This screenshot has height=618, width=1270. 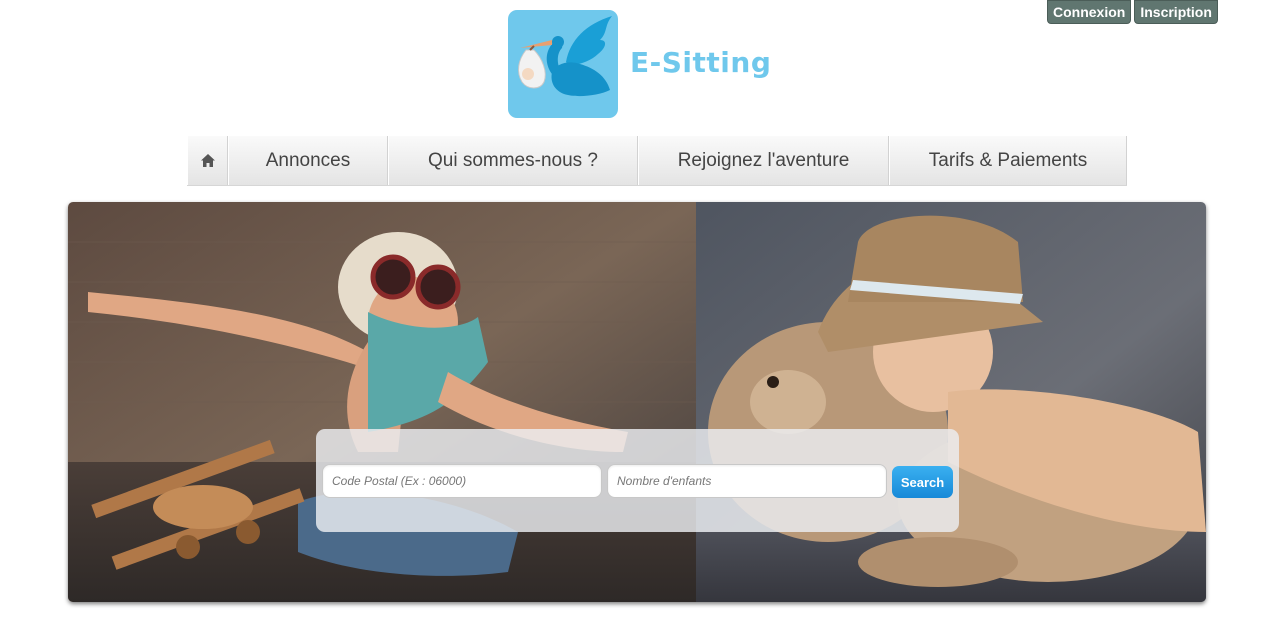 What do you see at coordinates (308, 160) in the screenshot?
I see `nav-item-annonces: Annonces` at bounding box center [308, 160].